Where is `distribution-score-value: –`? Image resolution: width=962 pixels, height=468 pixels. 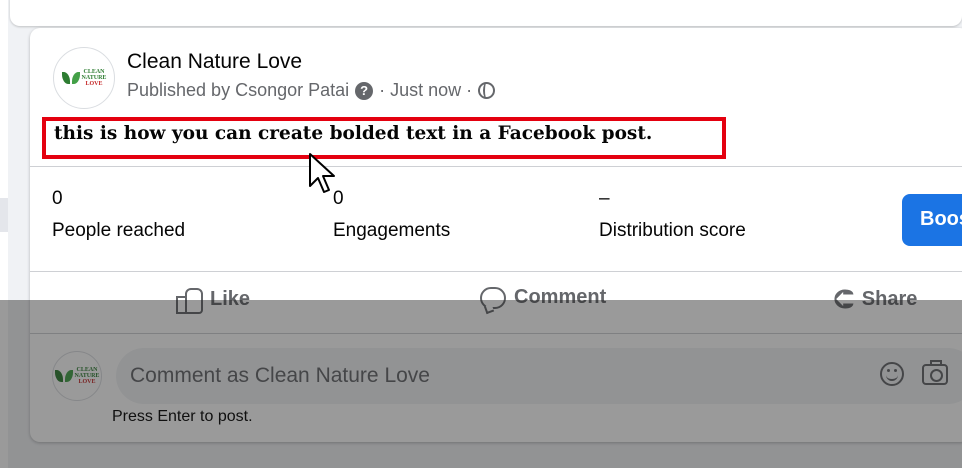 distribution-score-value: – is located at coordinates (604, 198).